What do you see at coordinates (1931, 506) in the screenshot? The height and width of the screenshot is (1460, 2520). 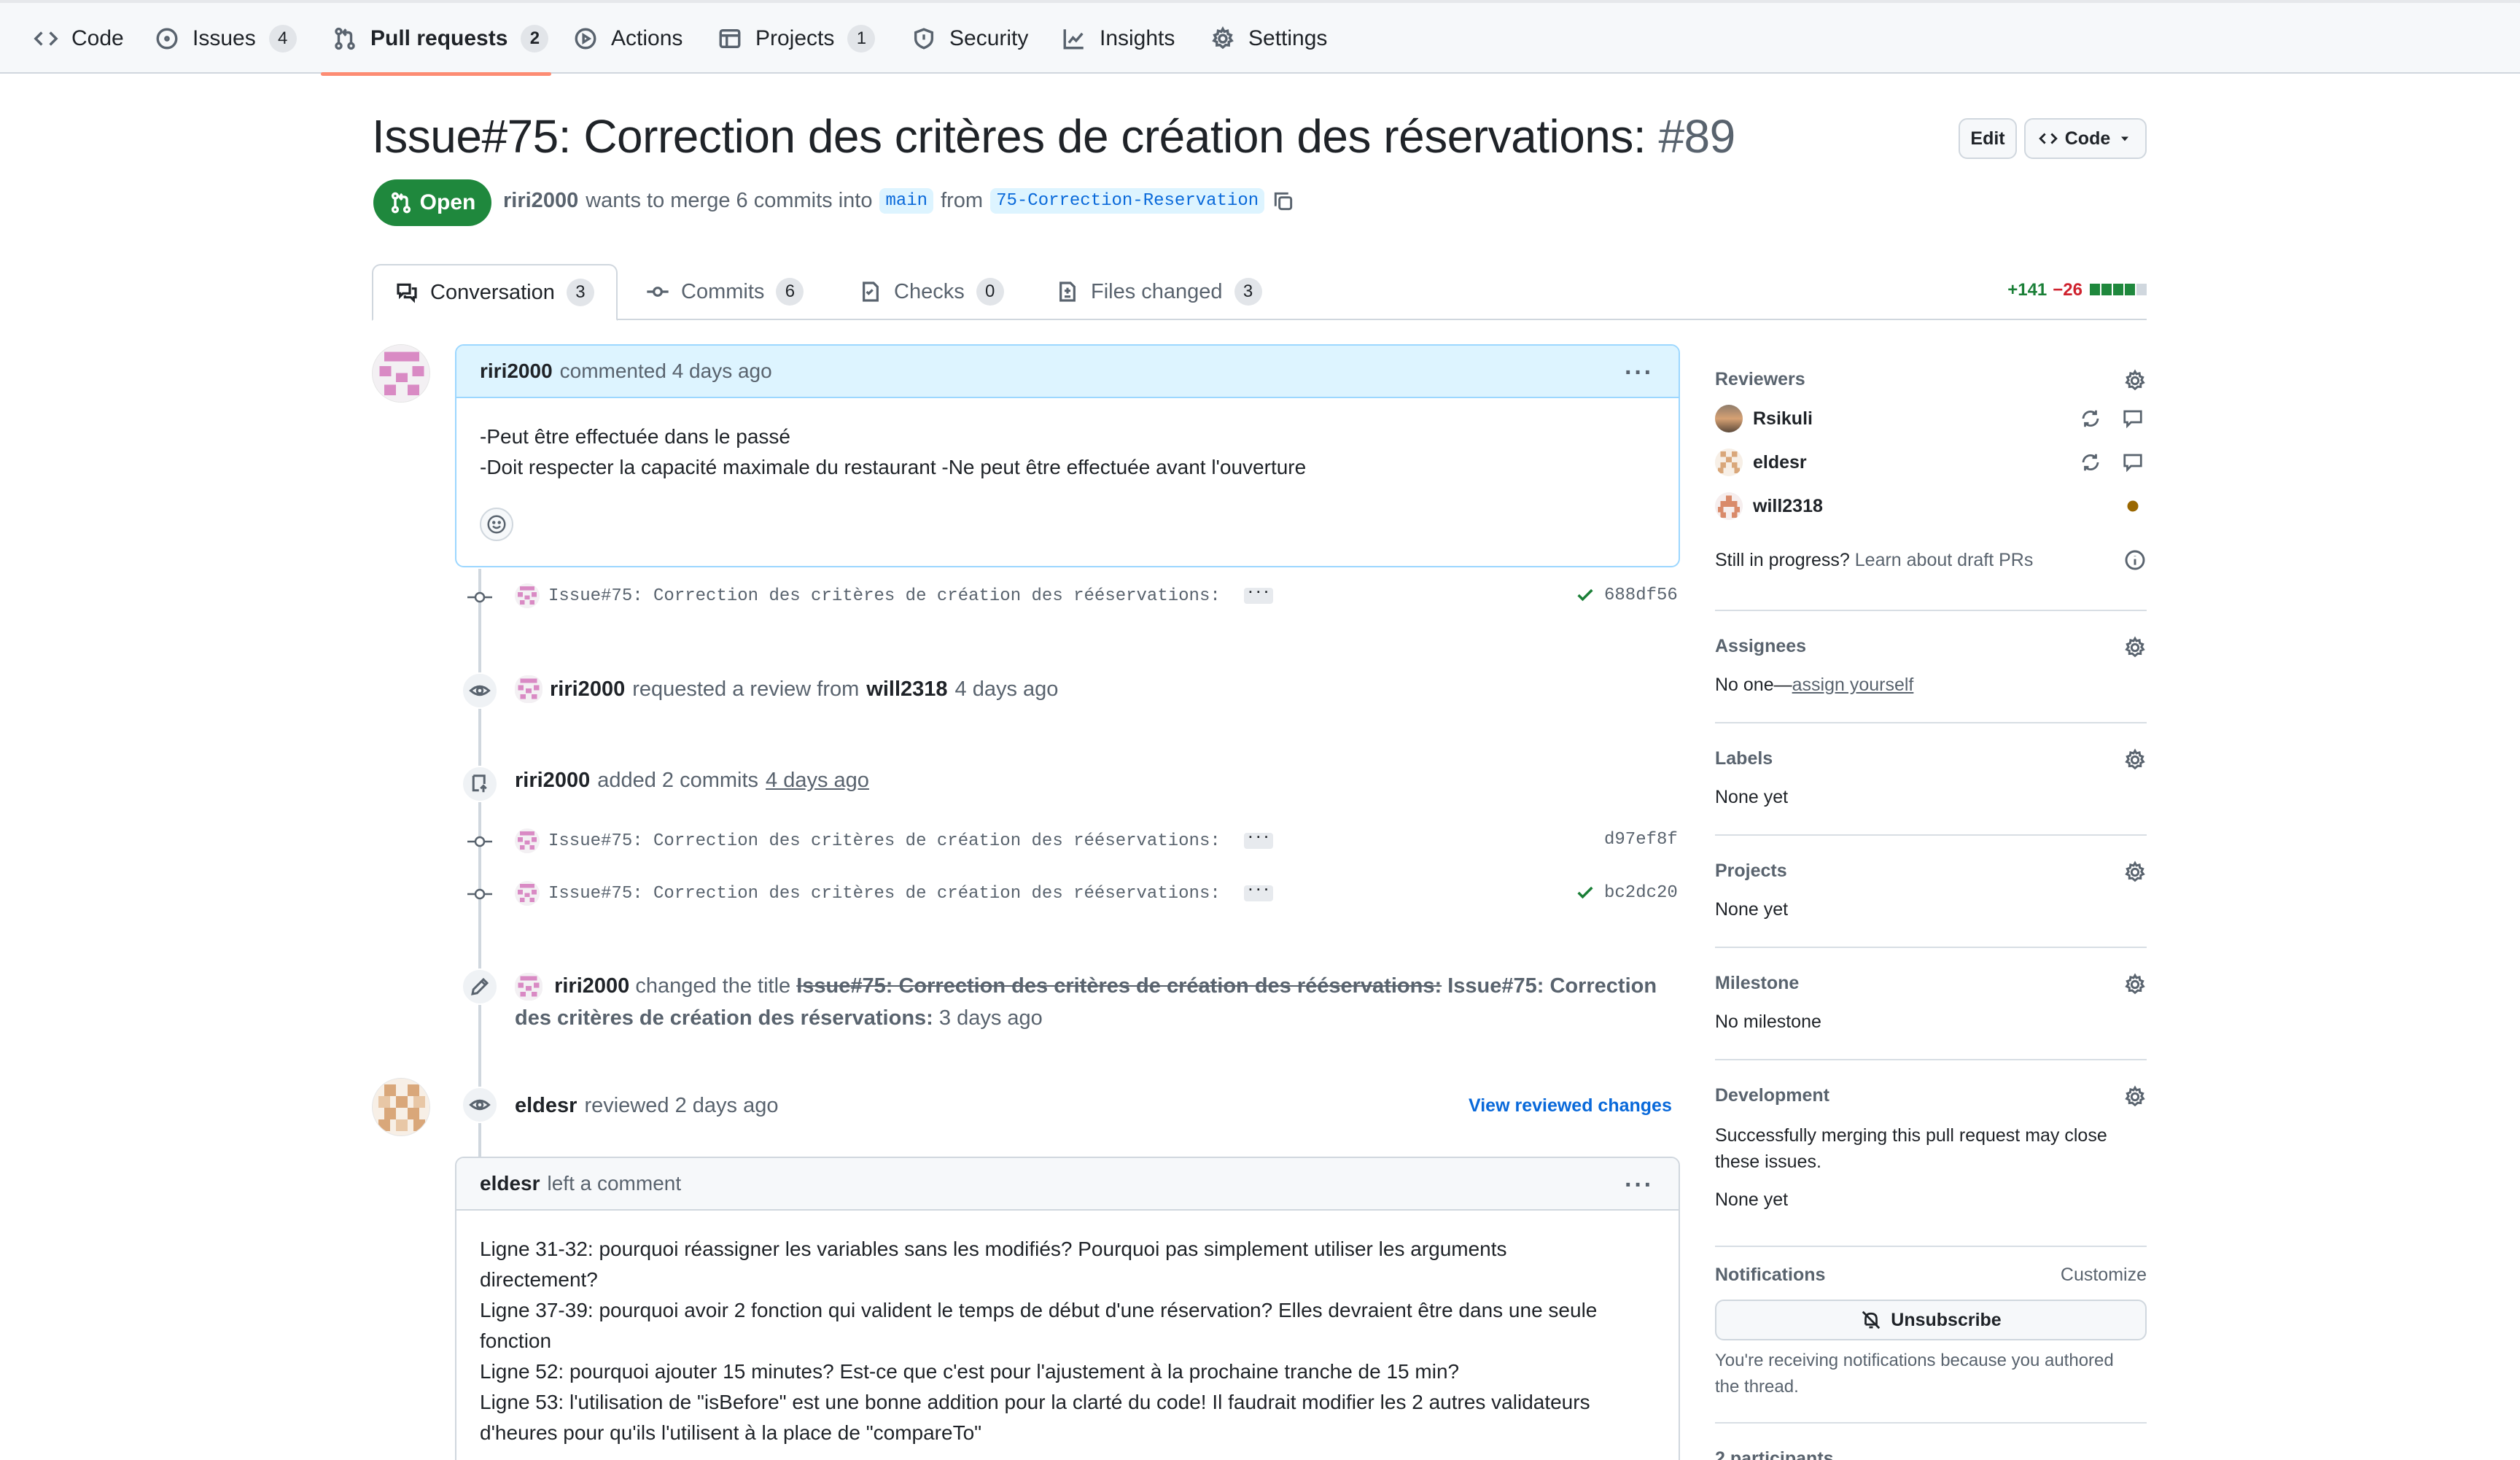 I see `reviewer-row: will2318` at bounding box center [1931, 506].